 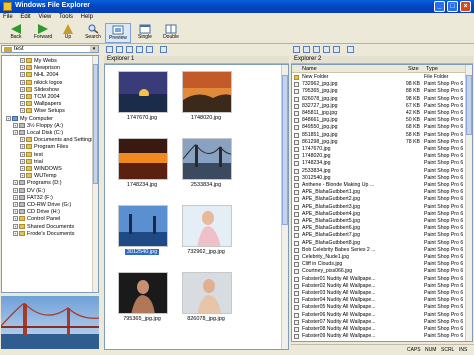 I want to click on explorer2-scrollbar, so click(x=468, y=203).